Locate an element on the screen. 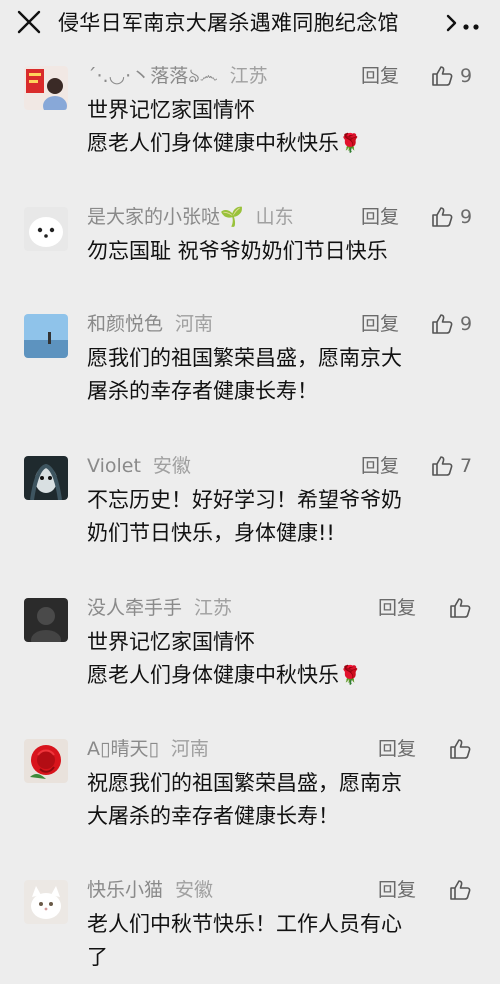  comment-line: 不忘历史！好好学习！希望爷爷奶 is located at coordinates (244, 500).